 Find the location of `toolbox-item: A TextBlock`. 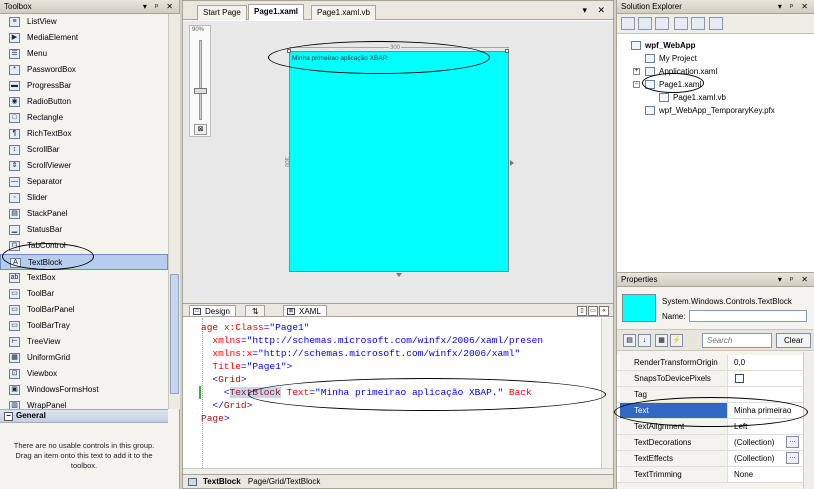

toolbox-item: A TextBlock is located at coordinates (84, 262).